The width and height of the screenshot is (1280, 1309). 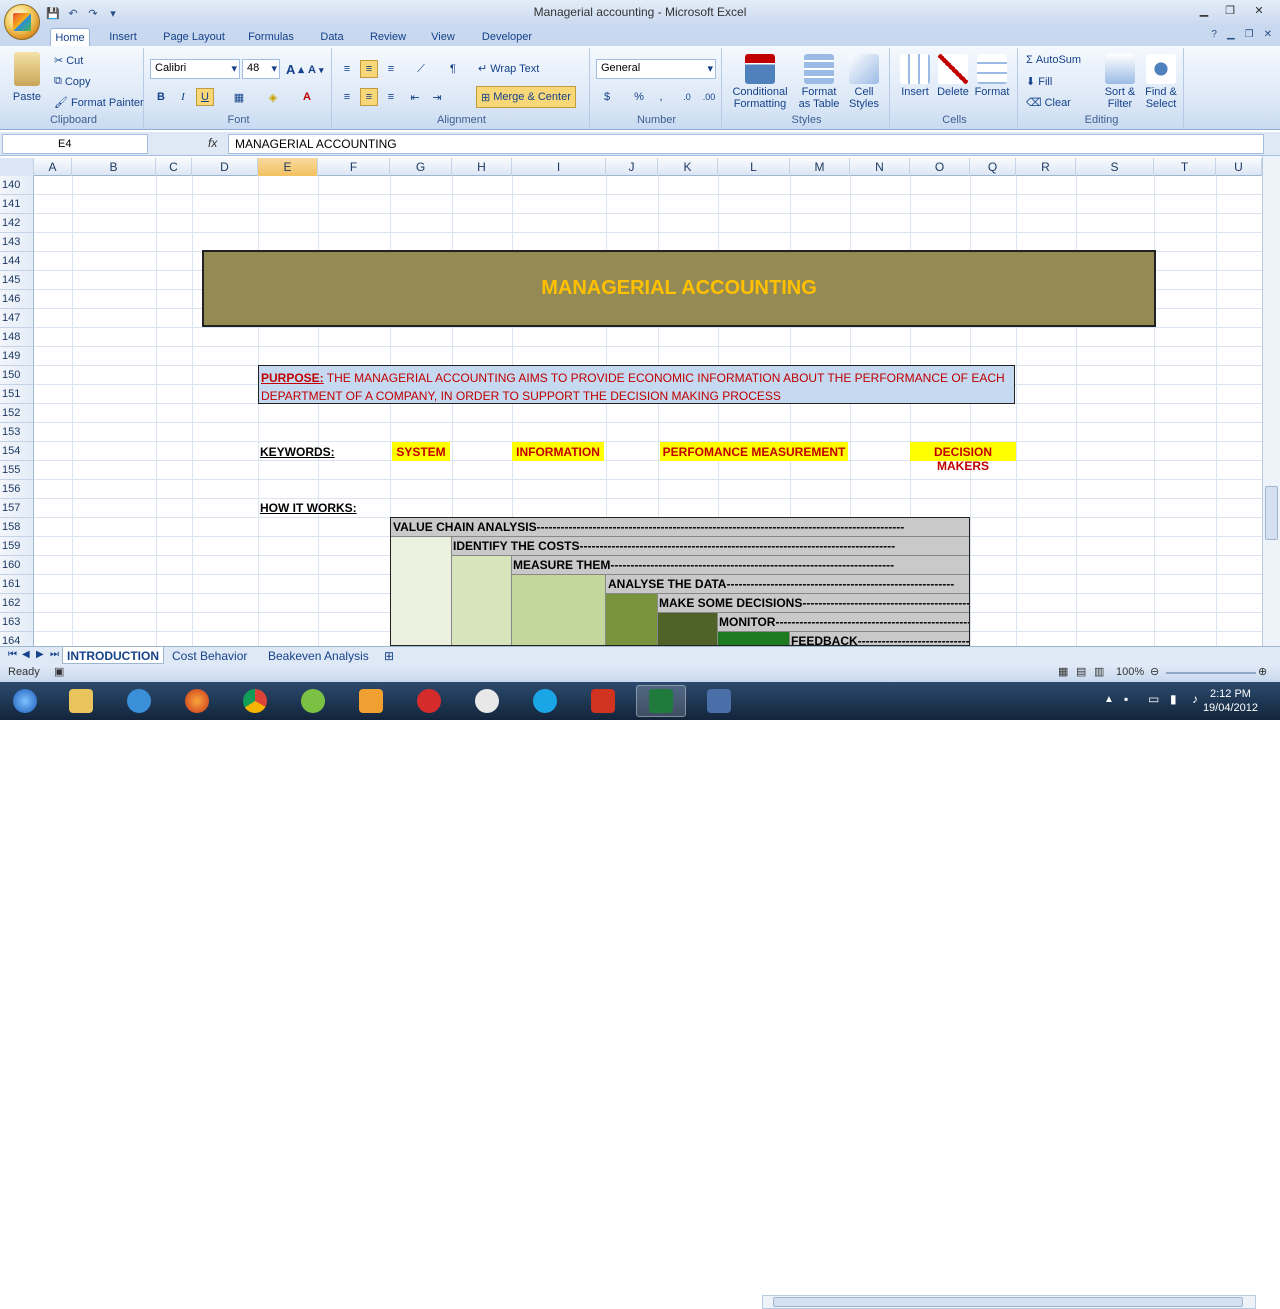 I want to click on column-header: R, so click(x=1046, y=167).